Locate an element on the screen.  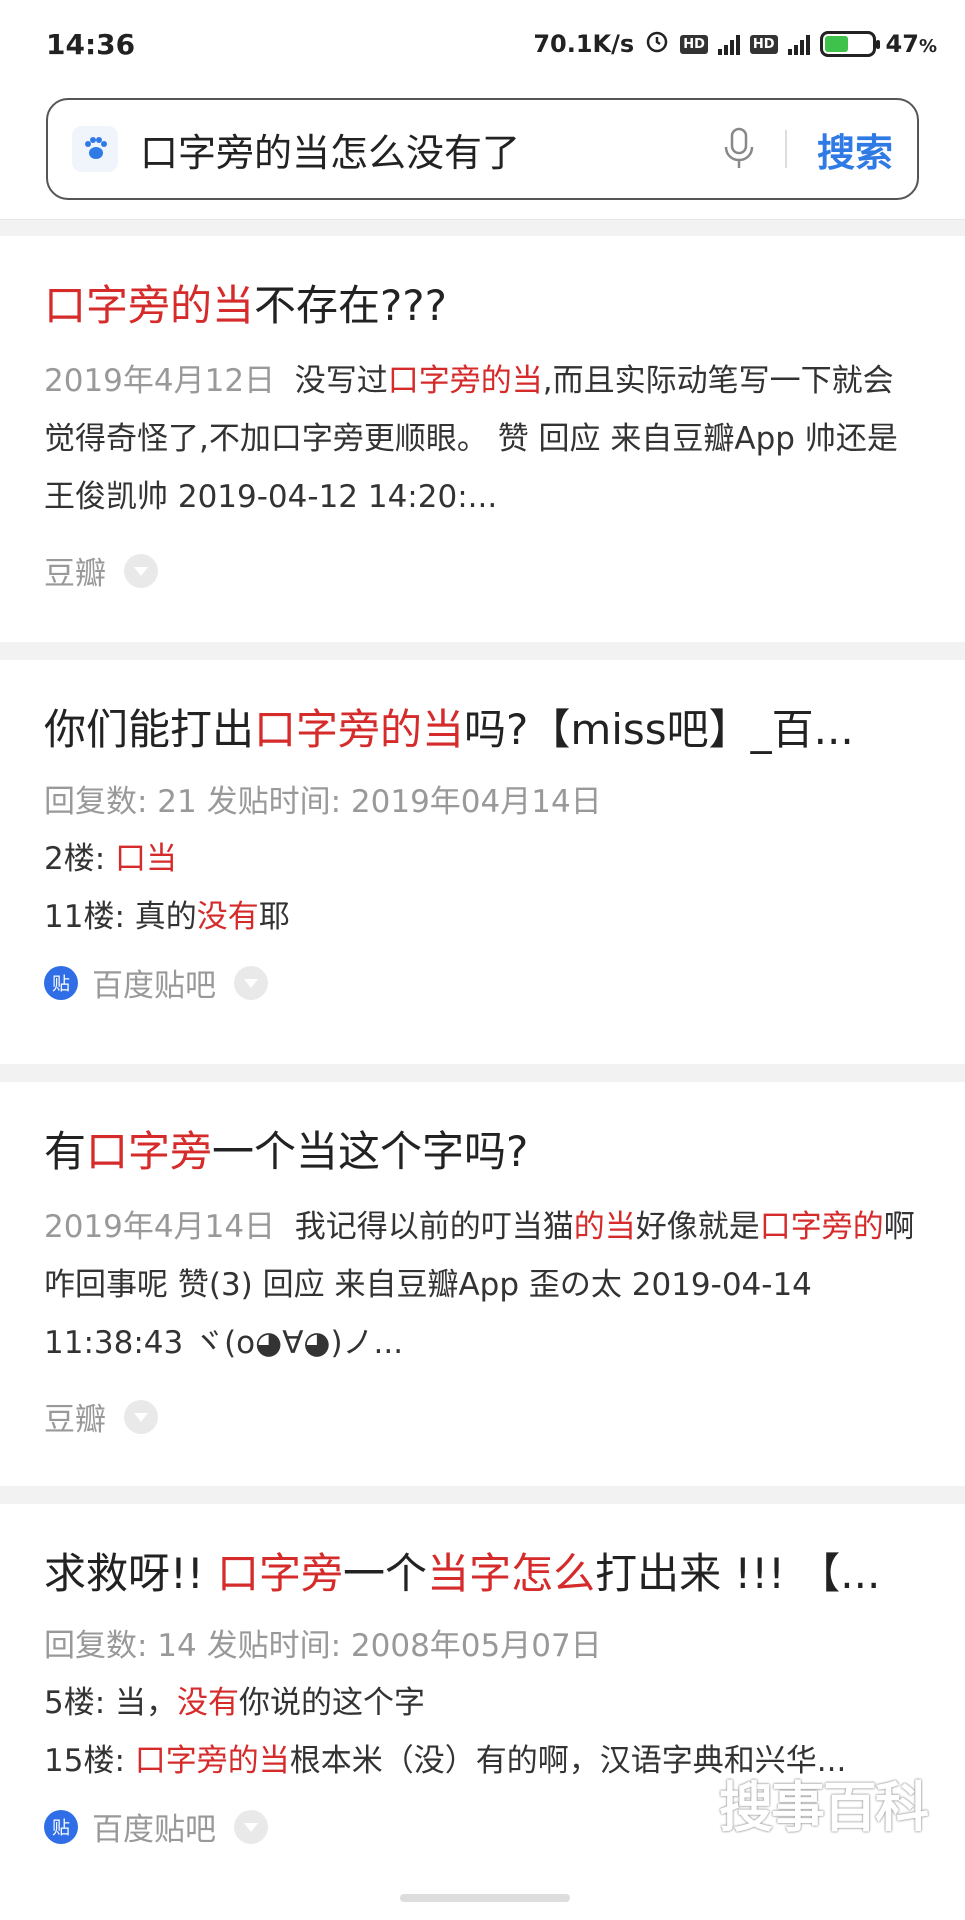
search-input: 口字旁的当怎么没有了 is located at coordinates (413, 149).